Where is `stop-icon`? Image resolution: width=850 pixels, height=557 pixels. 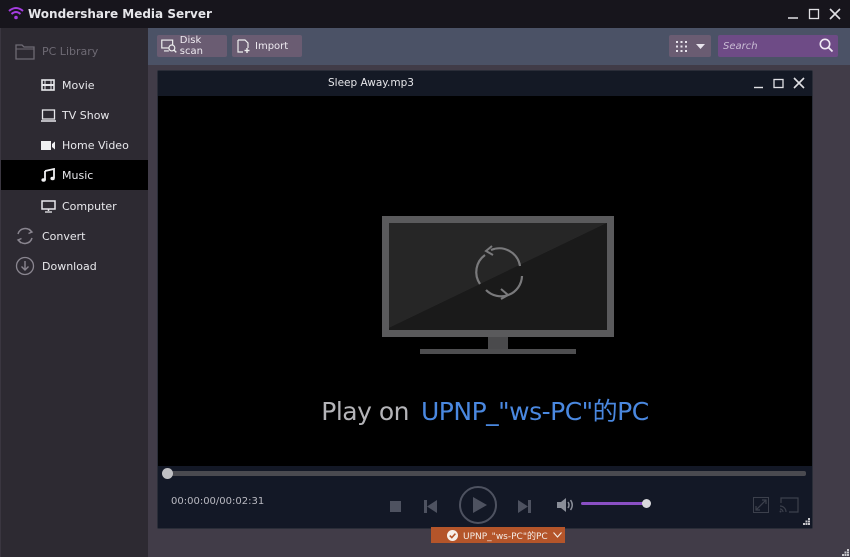
stop-icon is located at coordinates (395, 506).